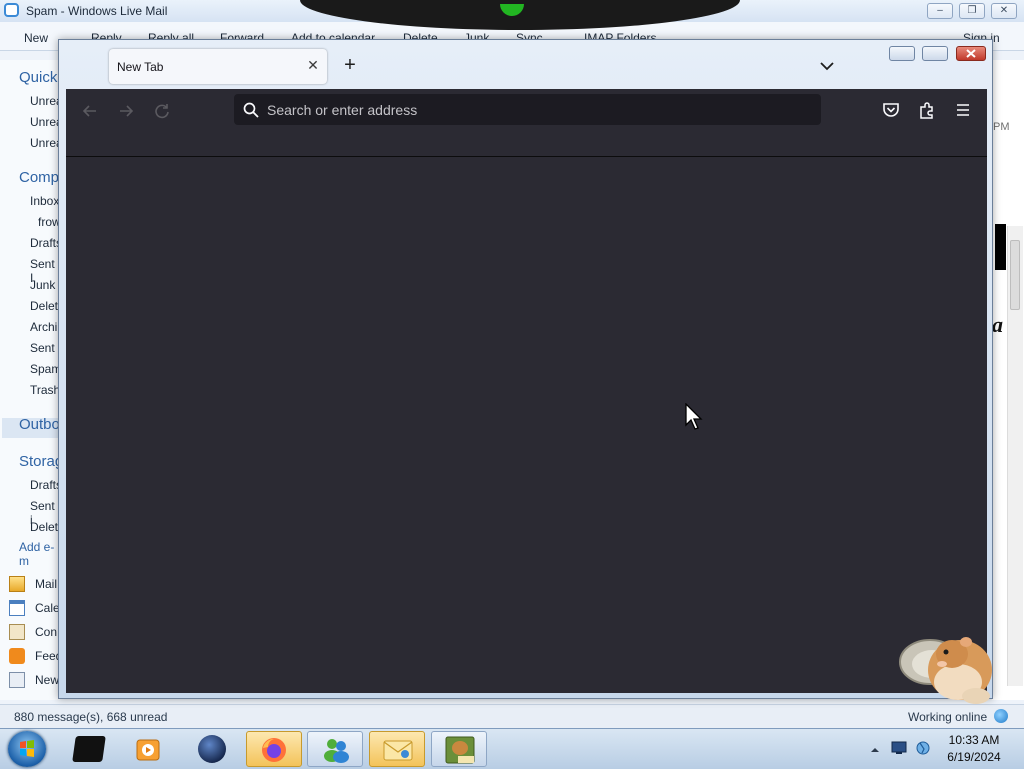 The image size is (1024, 770). What do you see at coordinates (974, 757) in the screenshot?
I see `clock-date: 6/19/2024` at bounding box center [974, 757].